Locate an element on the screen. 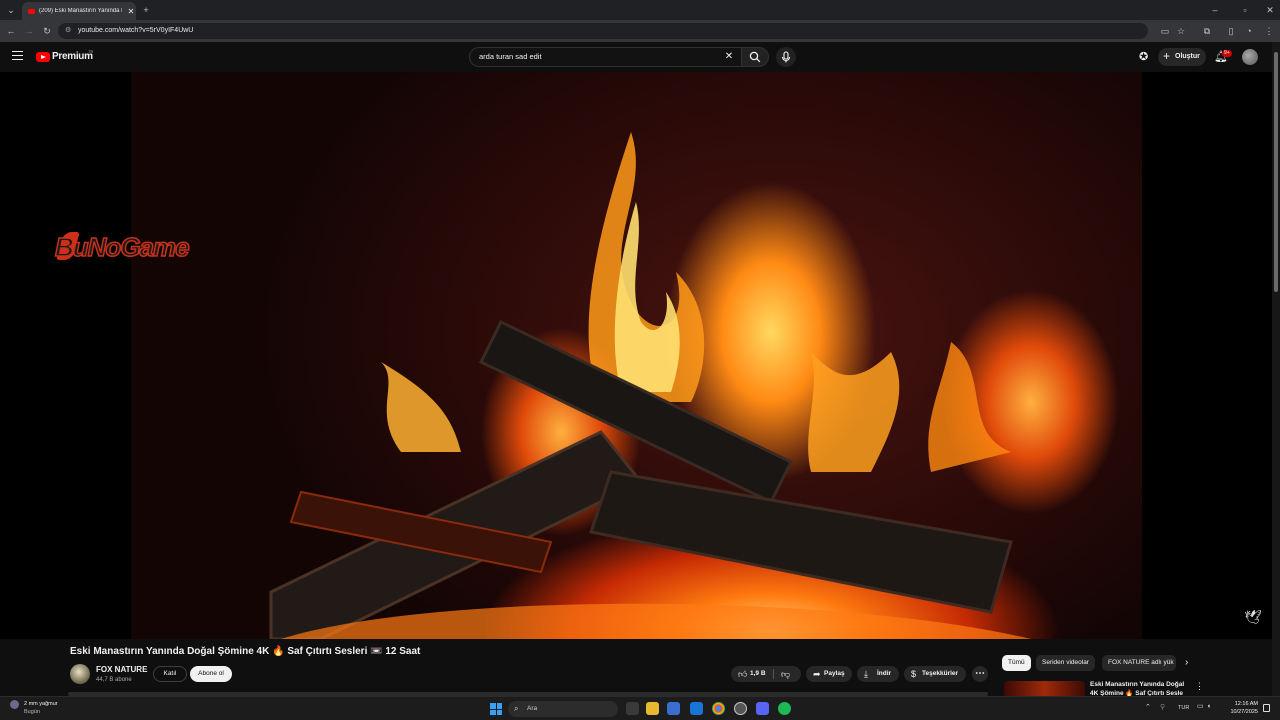  weather-day: Bugün is located at coordinates (32, 712).